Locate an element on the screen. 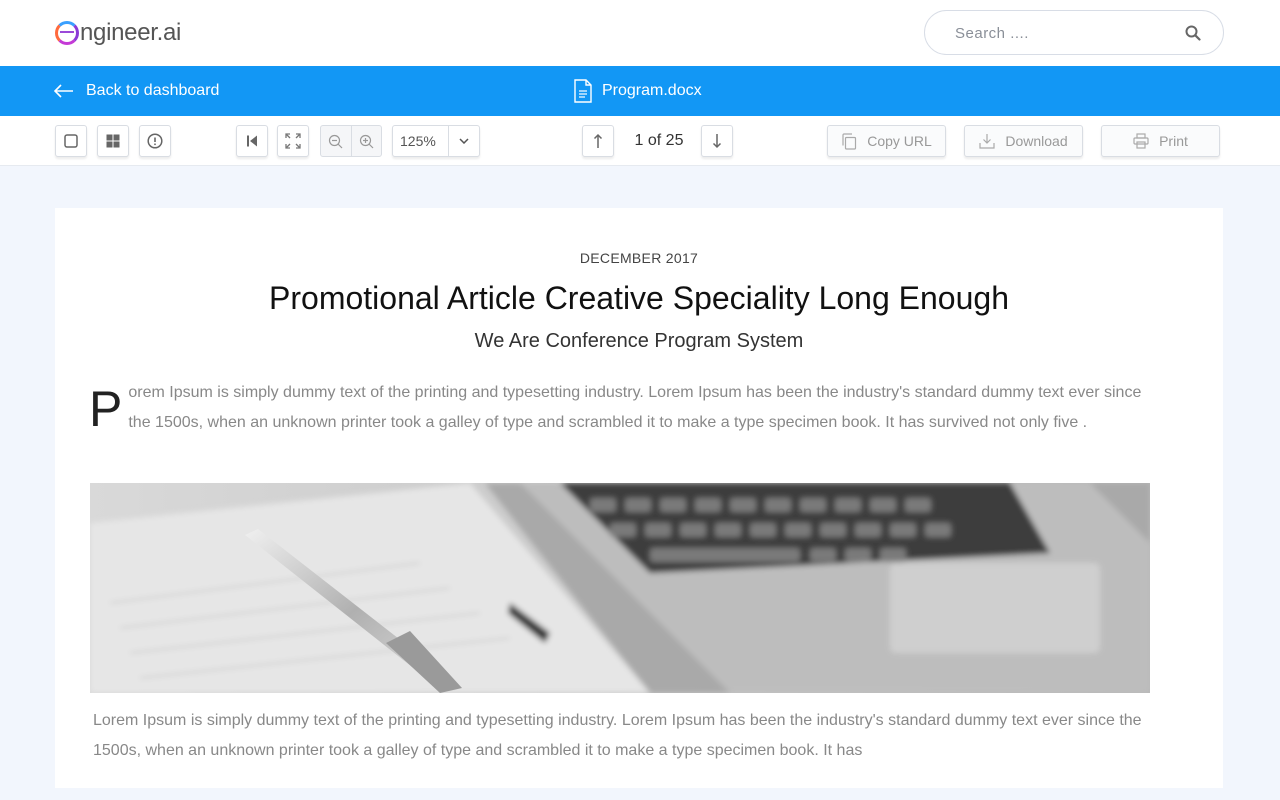 This screenshot has width=1280, height=800. info-button is located at coordinates (155, 141).